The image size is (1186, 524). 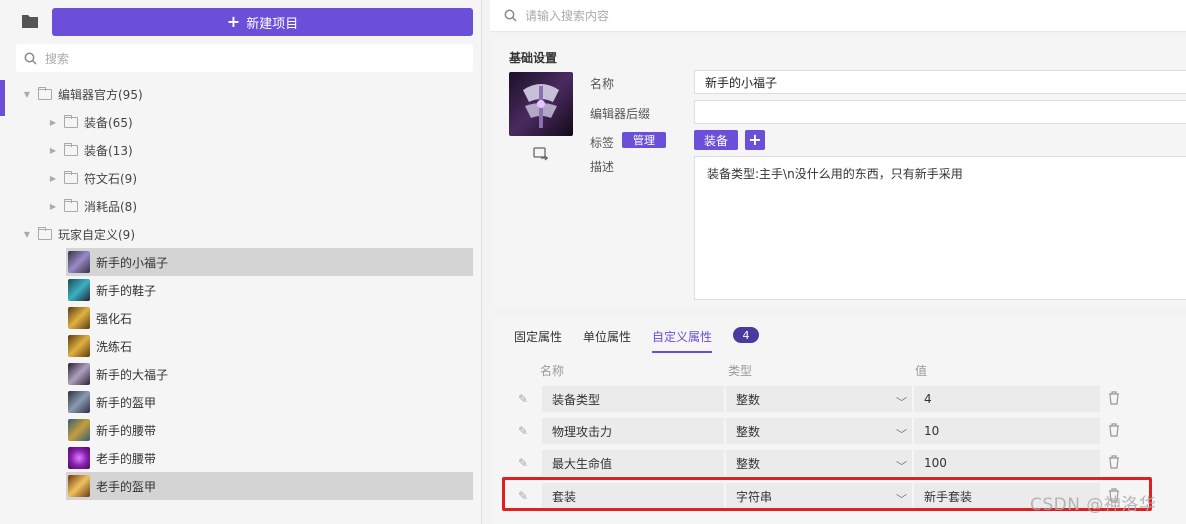 I want to click on tree-item-label: 新手的盔甲, so click(x=126, y=402).